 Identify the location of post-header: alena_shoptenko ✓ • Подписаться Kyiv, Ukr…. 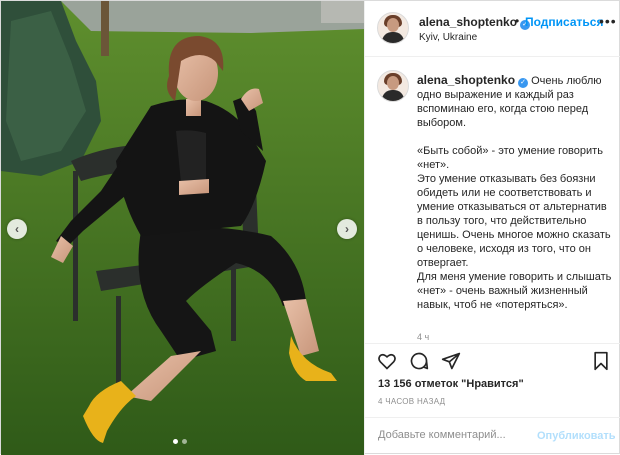
(492, 29).